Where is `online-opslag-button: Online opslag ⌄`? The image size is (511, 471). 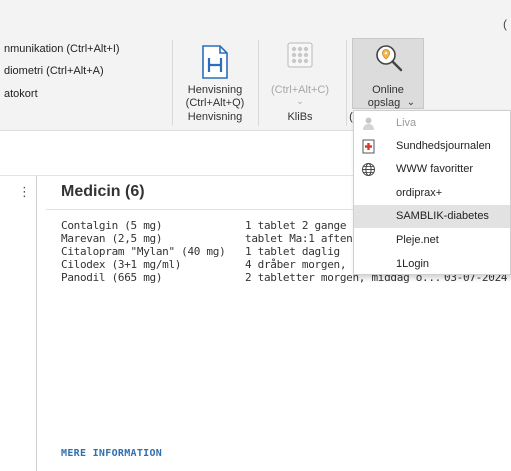 online-opslag-button: Online opslag ⌄ is located at coordinates (388, 73).